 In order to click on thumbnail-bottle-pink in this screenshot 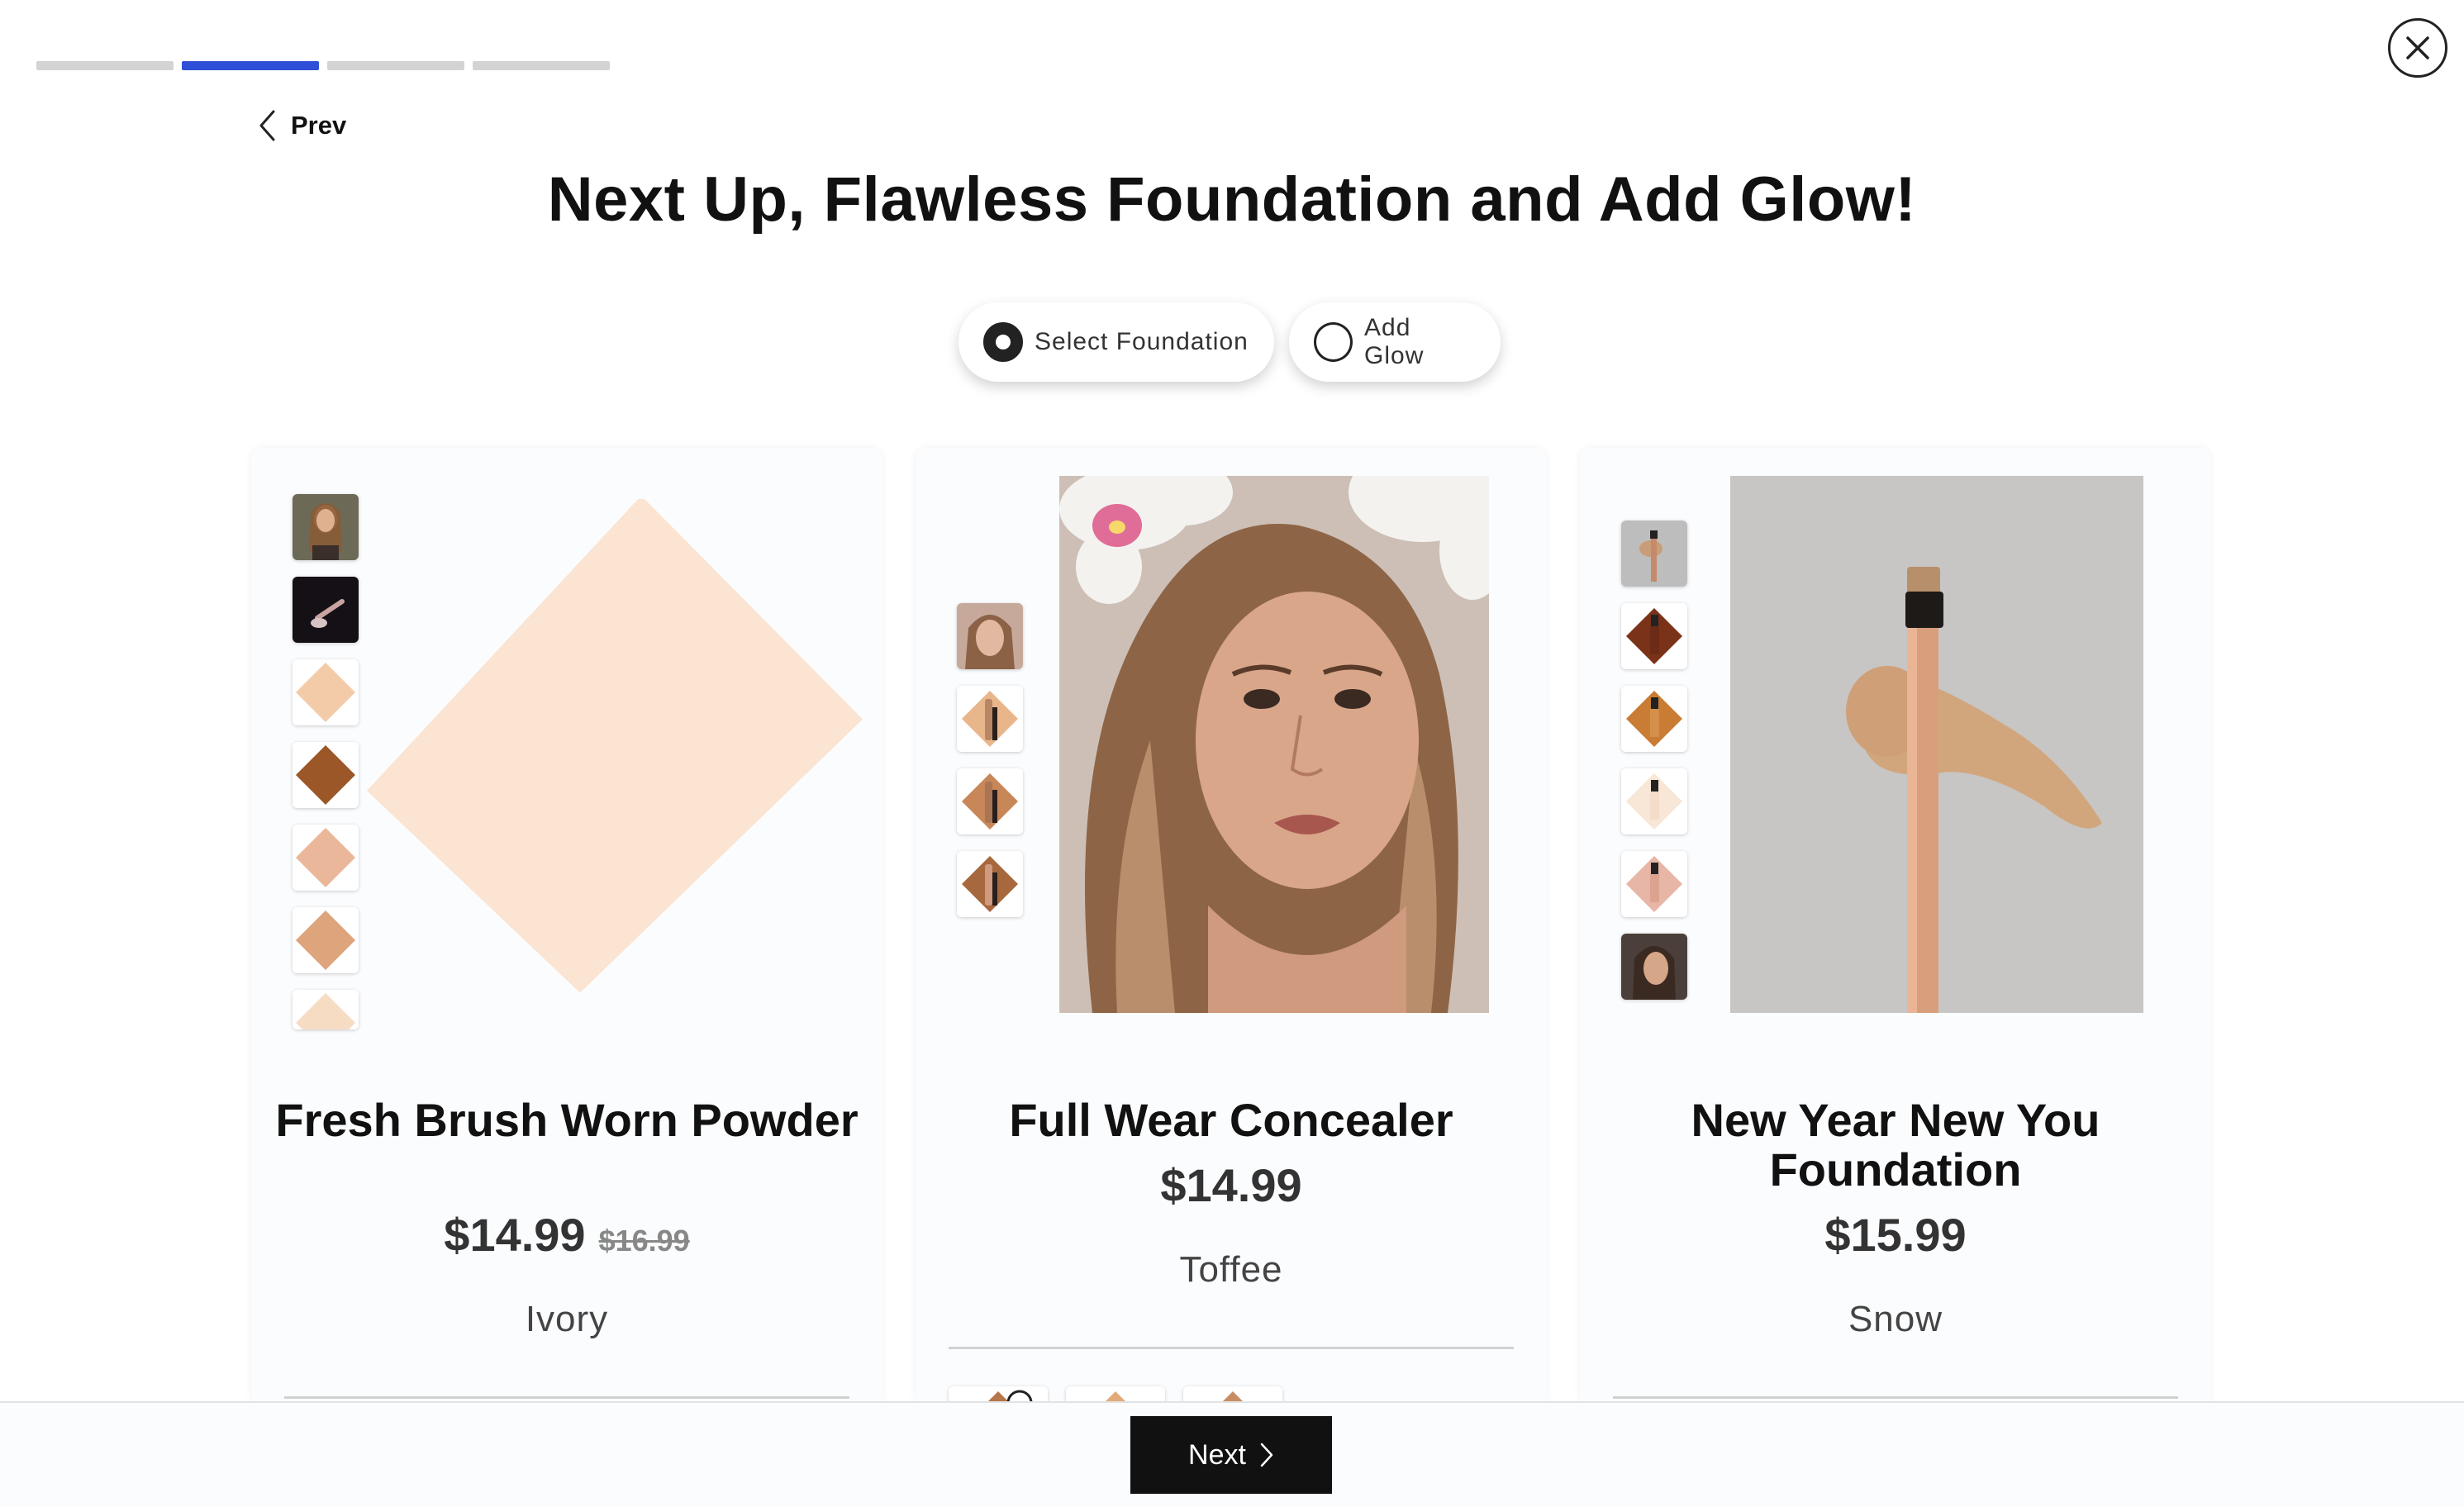, I will do `click(1654, 884)`.